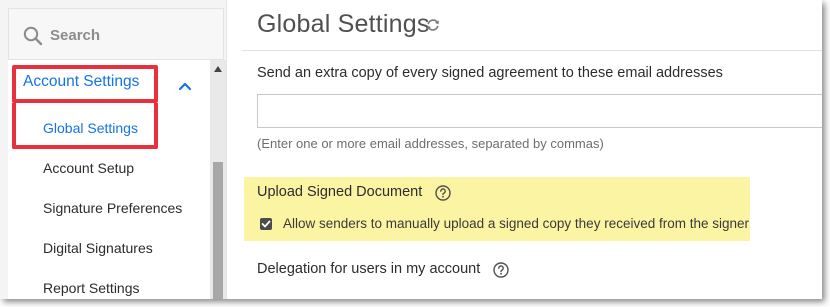 This screenshot has height=307, width=830. I want to click on delegation-title: Delegation for users in my account, so click(369, 269).